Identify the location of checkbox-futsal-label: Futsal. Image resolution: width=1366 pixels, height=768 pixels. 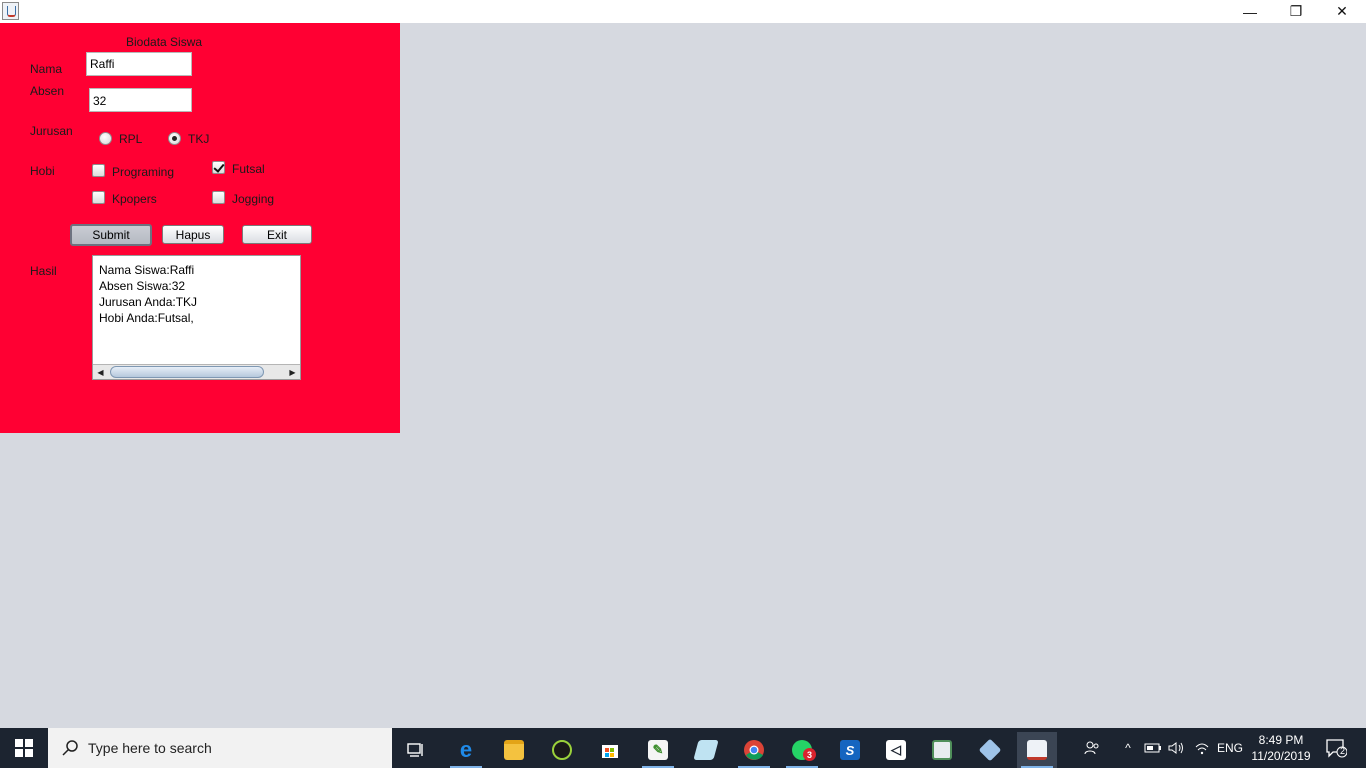
(248, 169).